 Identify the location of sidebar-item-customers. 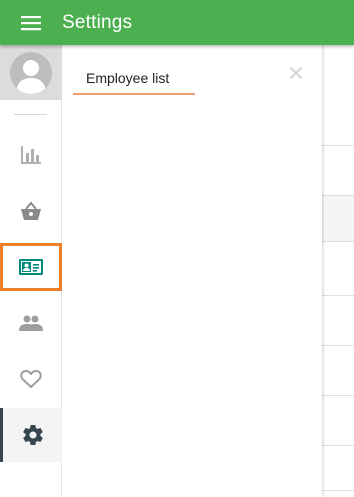
(31, 323).